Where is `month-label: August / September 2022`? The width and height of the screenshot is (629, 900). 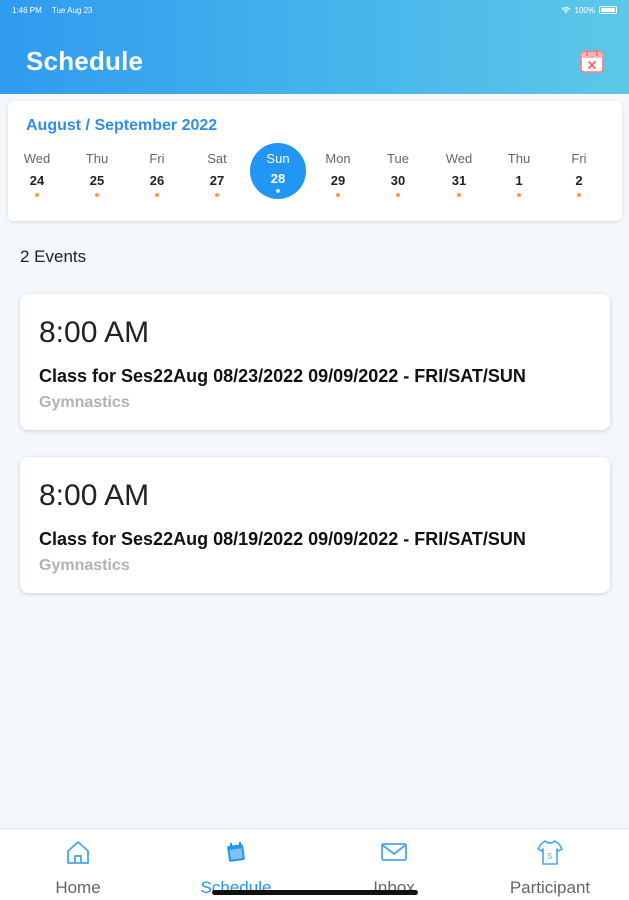
month-label: August / September 2022 is located at coordinates (122, 125).